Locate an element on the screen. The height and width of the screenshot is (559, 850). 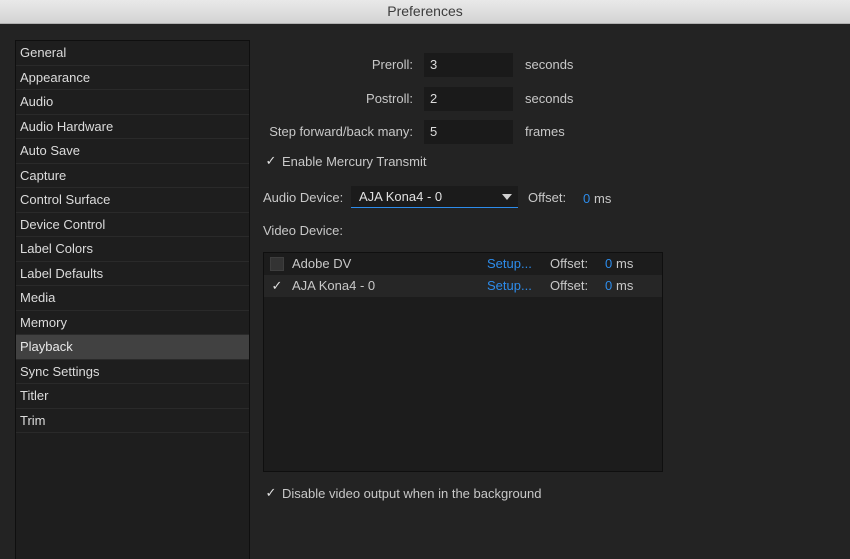
sidebar-item-titler: Titler is located at coordinates (132, 396).